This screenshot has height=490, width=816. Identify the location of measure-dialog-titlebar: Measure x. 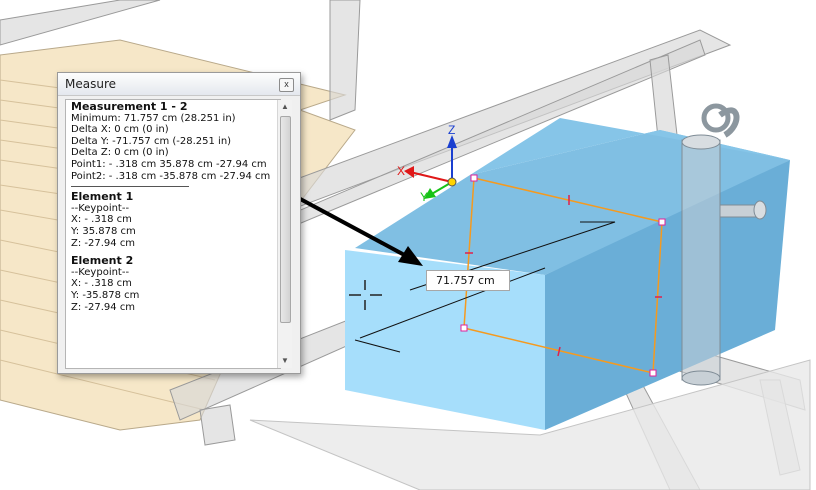
(179, 84).